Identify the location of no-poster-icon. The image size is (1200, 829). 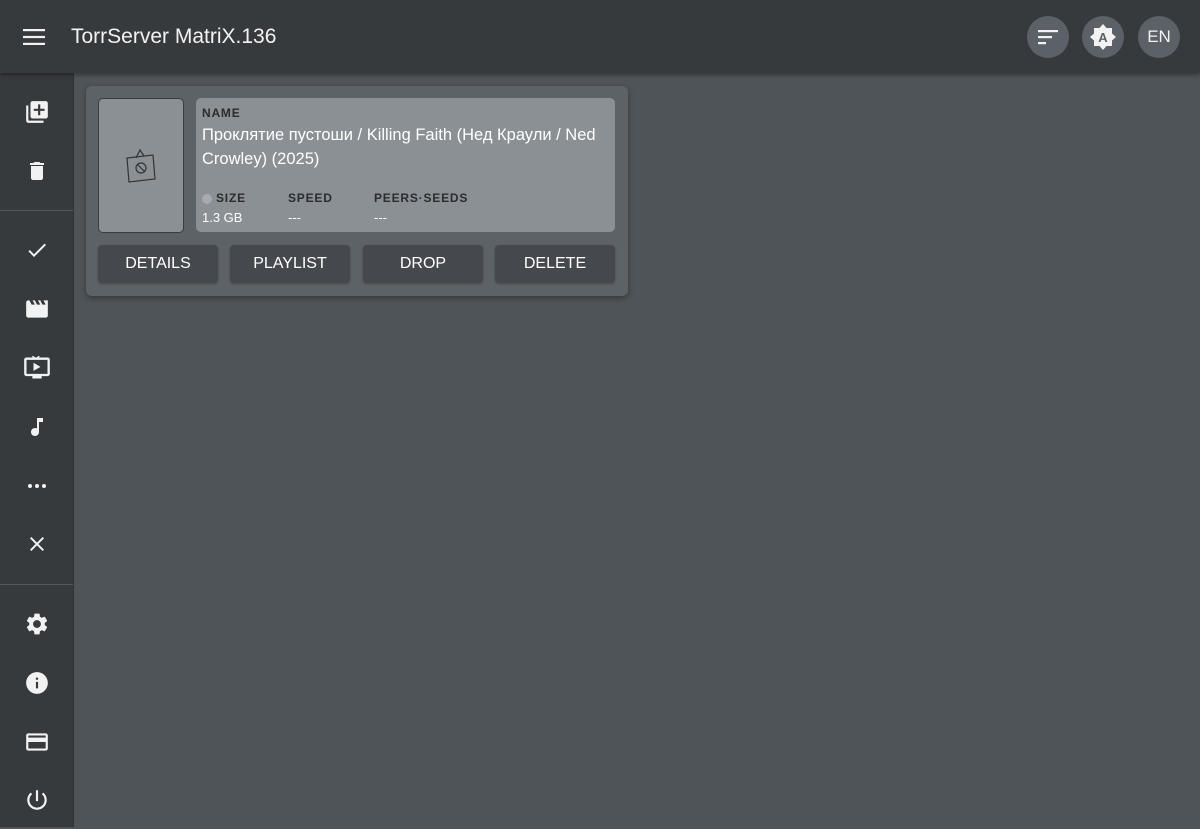
(141, 165).